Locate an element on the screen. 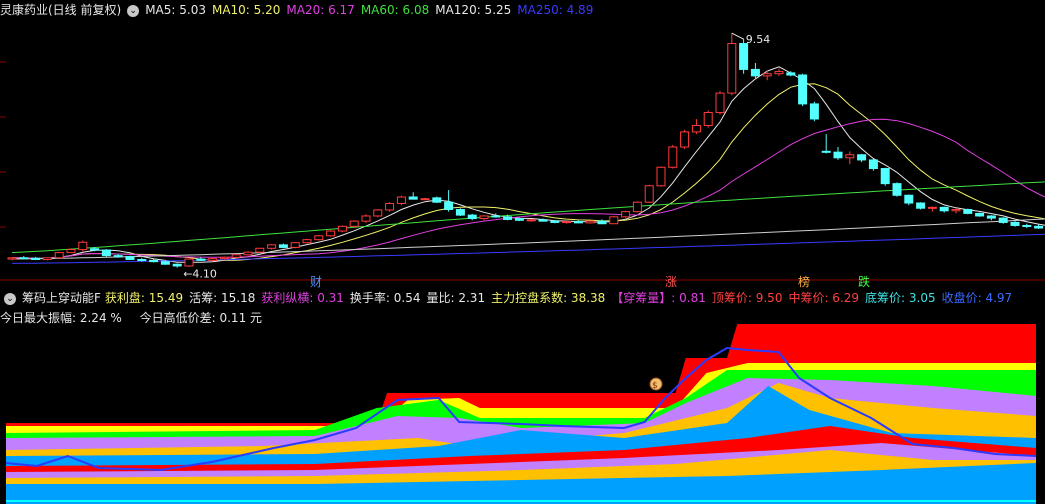 The height and width of the screenshot is (504, 1045). indicator-item-8: 中筹价: 6.29 is located at coordinates (824, 298).